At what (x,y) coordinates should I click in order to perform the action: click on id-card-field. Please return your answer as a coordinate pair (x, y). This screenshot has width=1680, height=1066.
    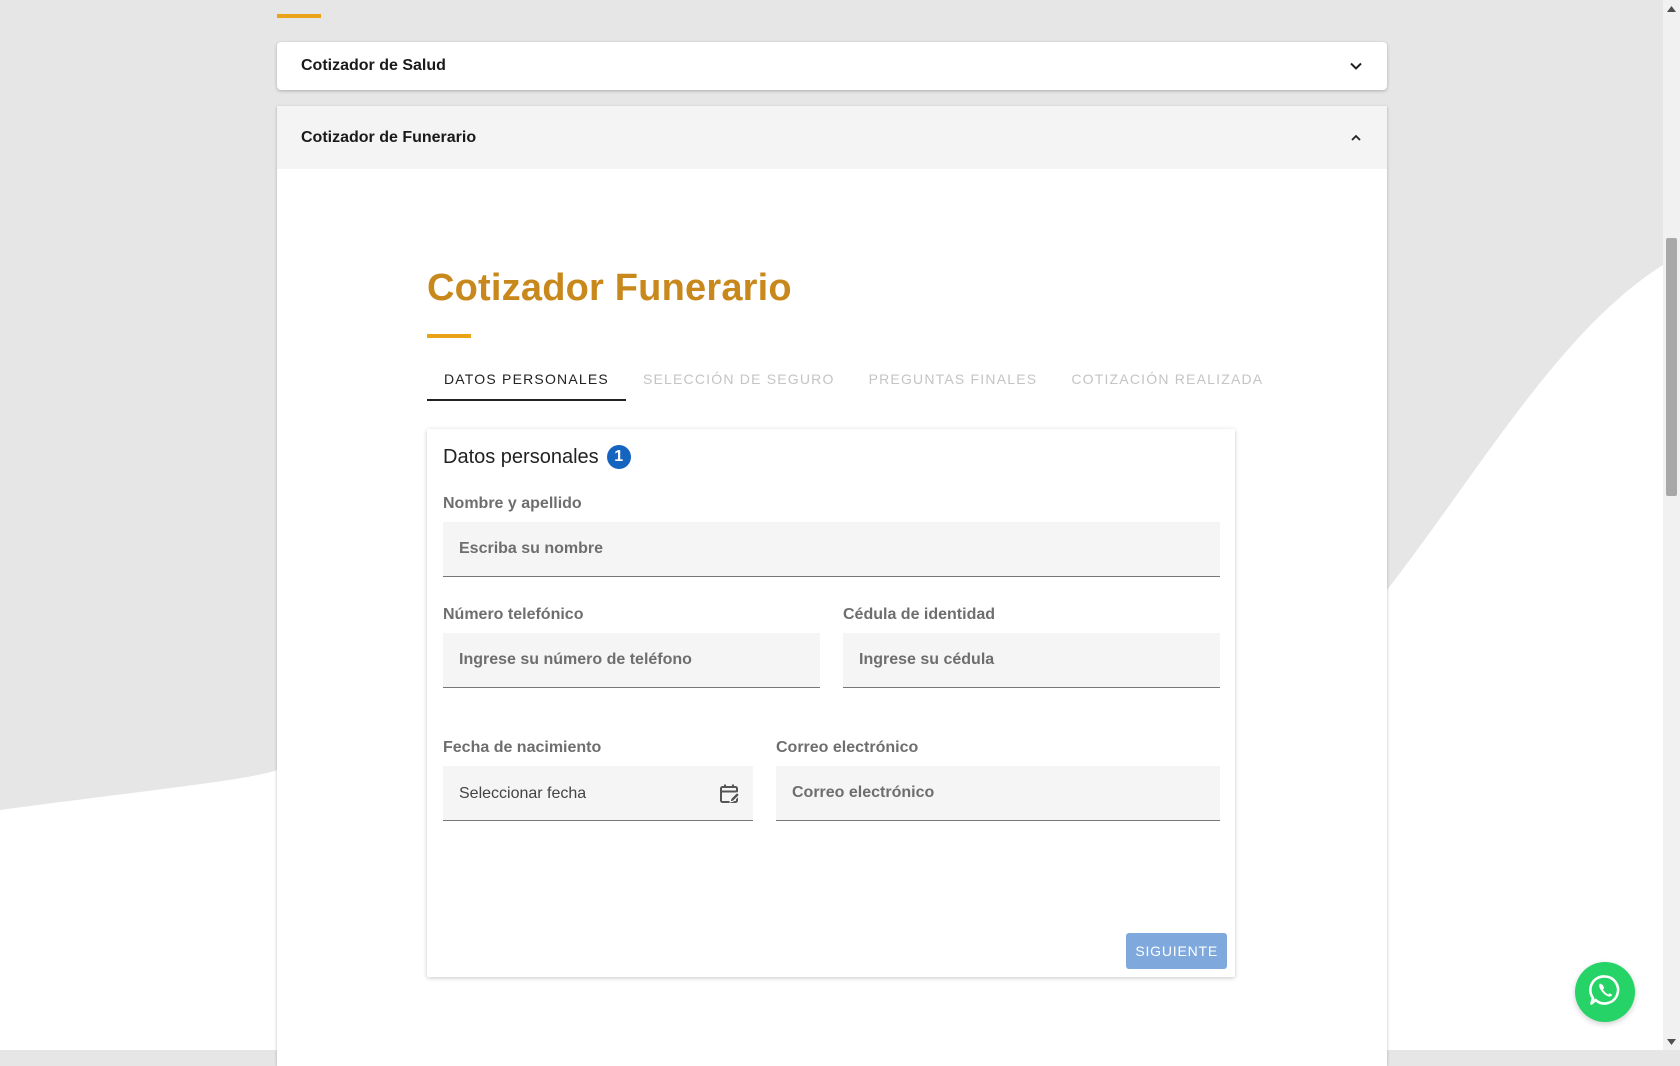
    Looking at the image, I should click on (1031, 660).